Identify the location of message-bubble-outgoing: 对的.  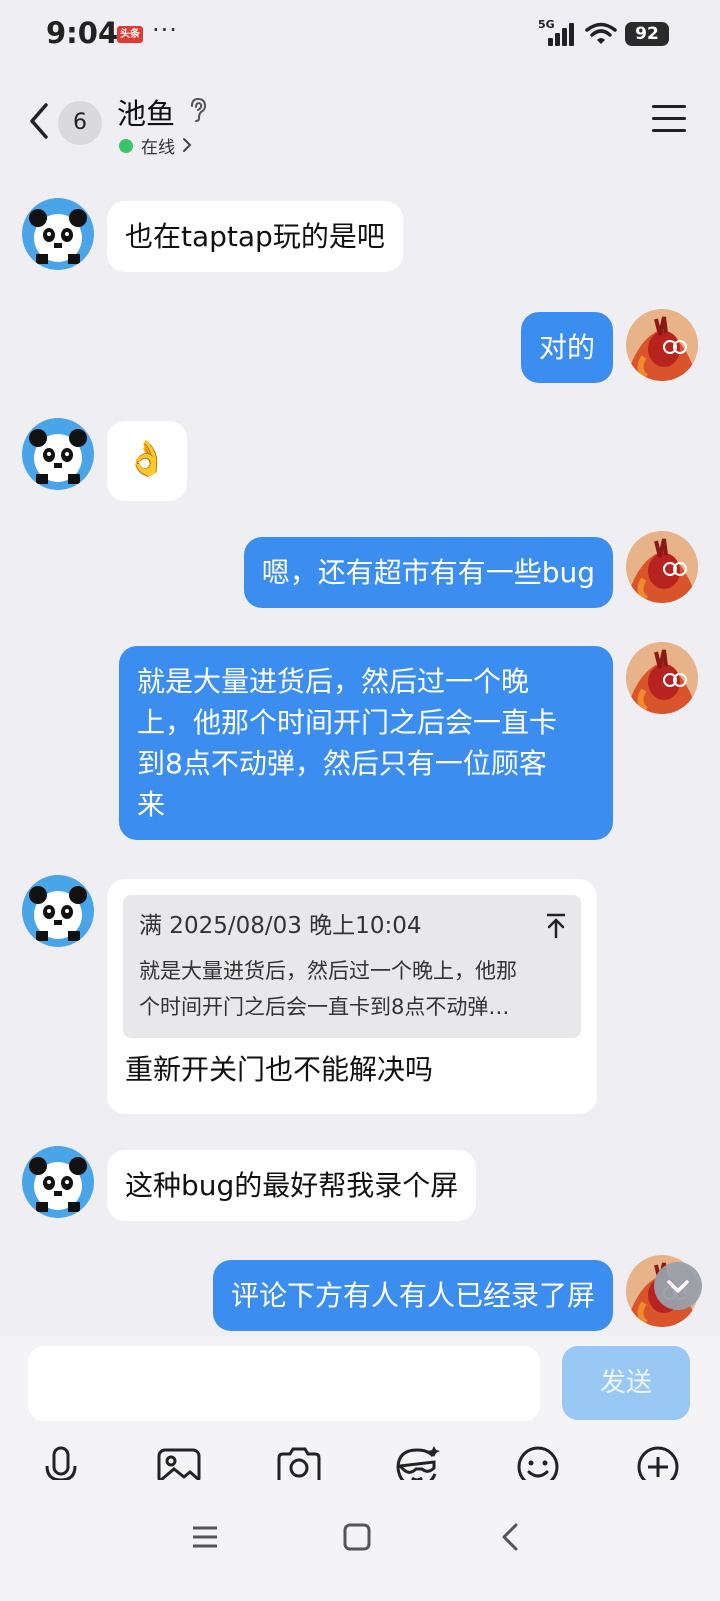
(566, 347).